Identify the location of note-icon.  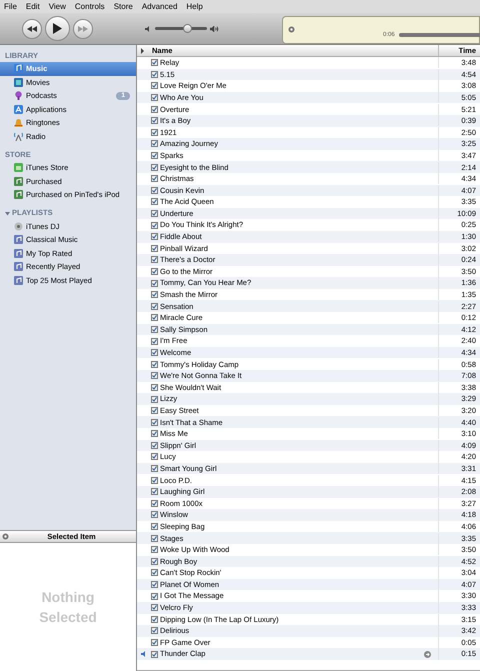
(18, 69).